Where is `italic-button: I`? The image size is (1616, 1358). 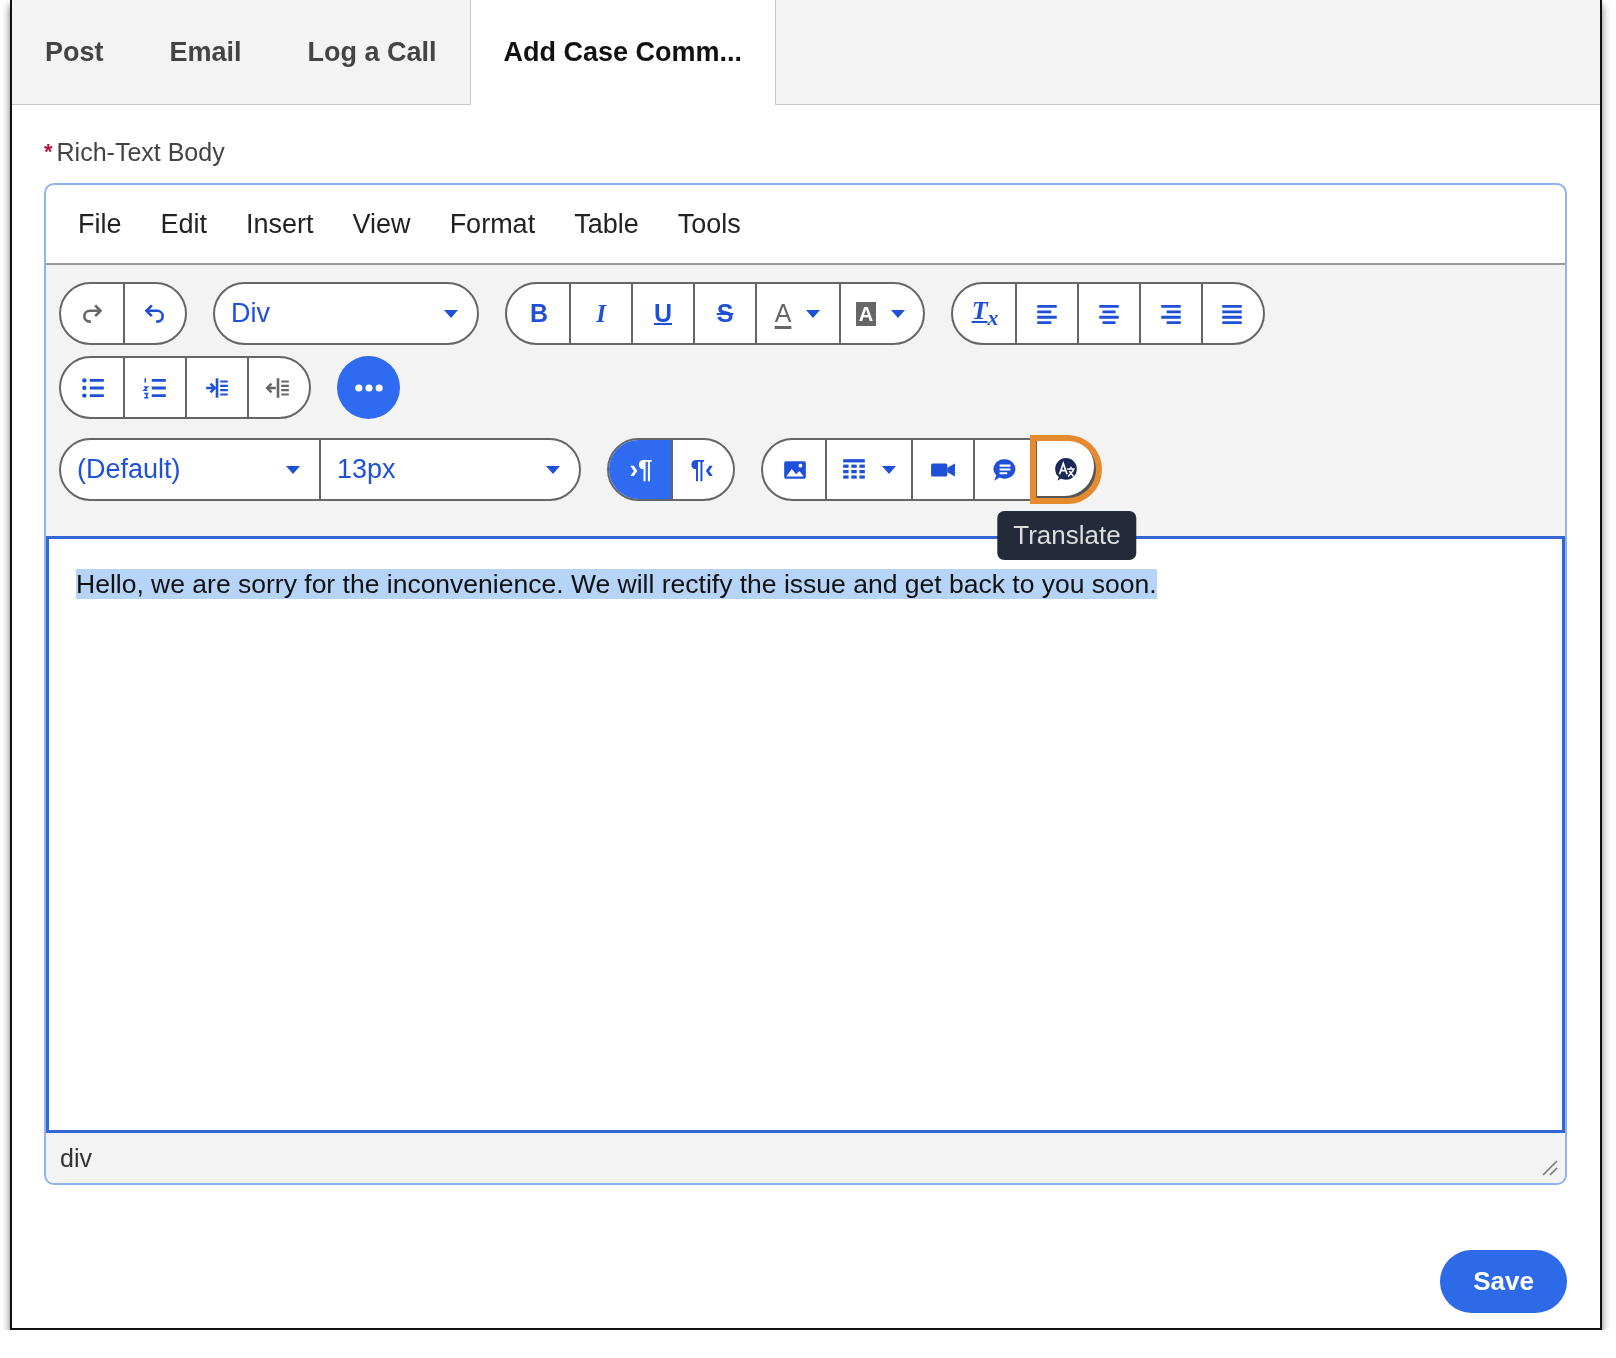 italic-button: I is located at coordinates (600, 313).